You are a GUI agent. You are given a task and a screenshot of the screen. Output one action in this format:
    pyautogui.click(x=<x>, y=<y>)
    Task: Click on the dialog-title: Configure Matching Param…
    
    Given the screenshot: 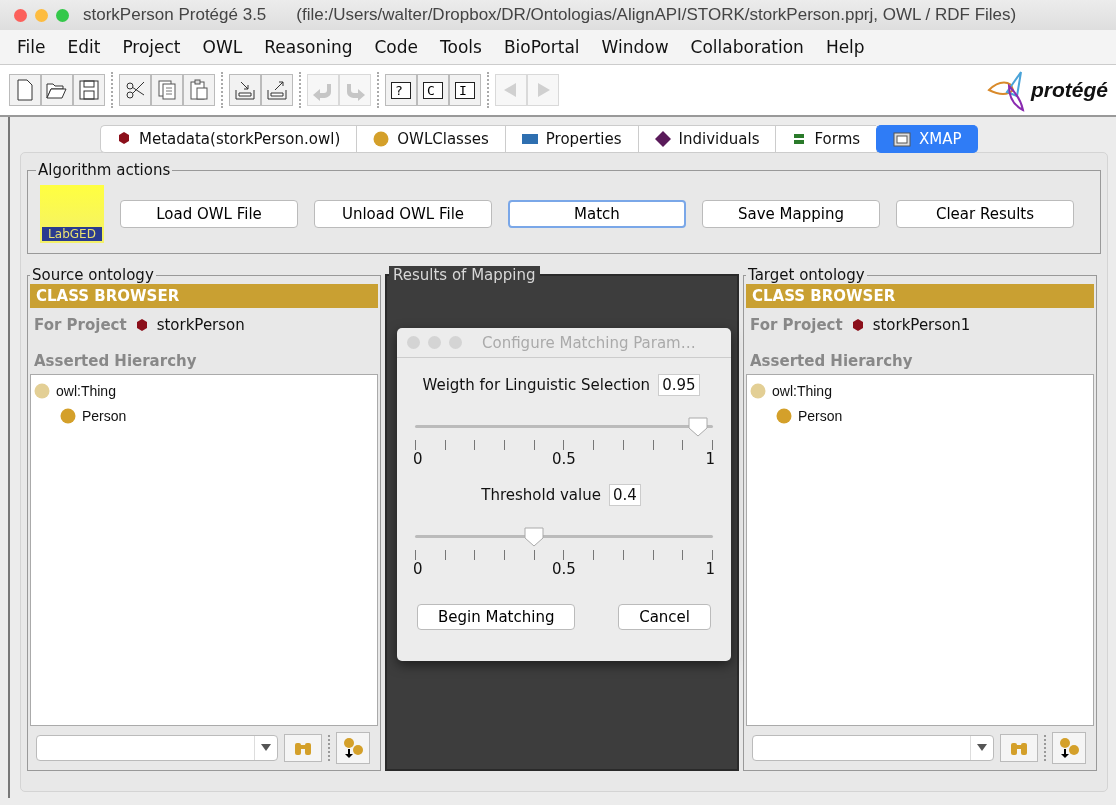 What is the action you would take?
    pyautogui.click(x=589, y=342)
    